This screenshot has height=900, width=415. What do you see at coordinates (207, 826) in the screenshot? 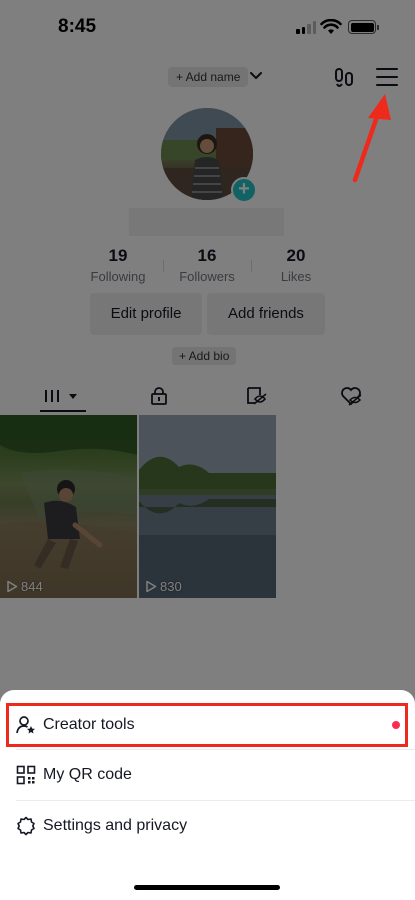
I see `menu-item-settings: Settings and privacy` at bounding box center [207, 826].